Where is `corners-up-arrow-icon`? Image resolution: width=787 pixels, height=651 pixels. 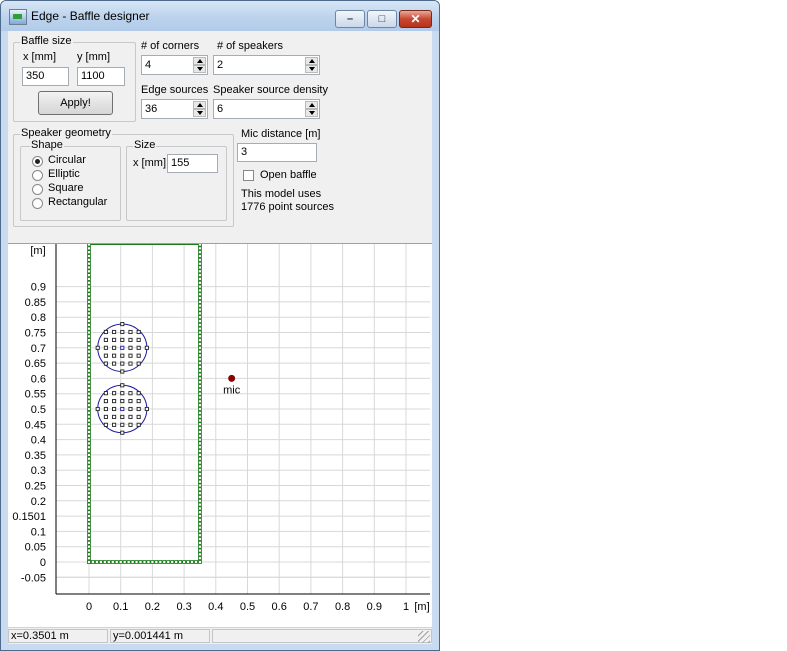 corners-up-arrow-icon is located at coordinates (199, 61).